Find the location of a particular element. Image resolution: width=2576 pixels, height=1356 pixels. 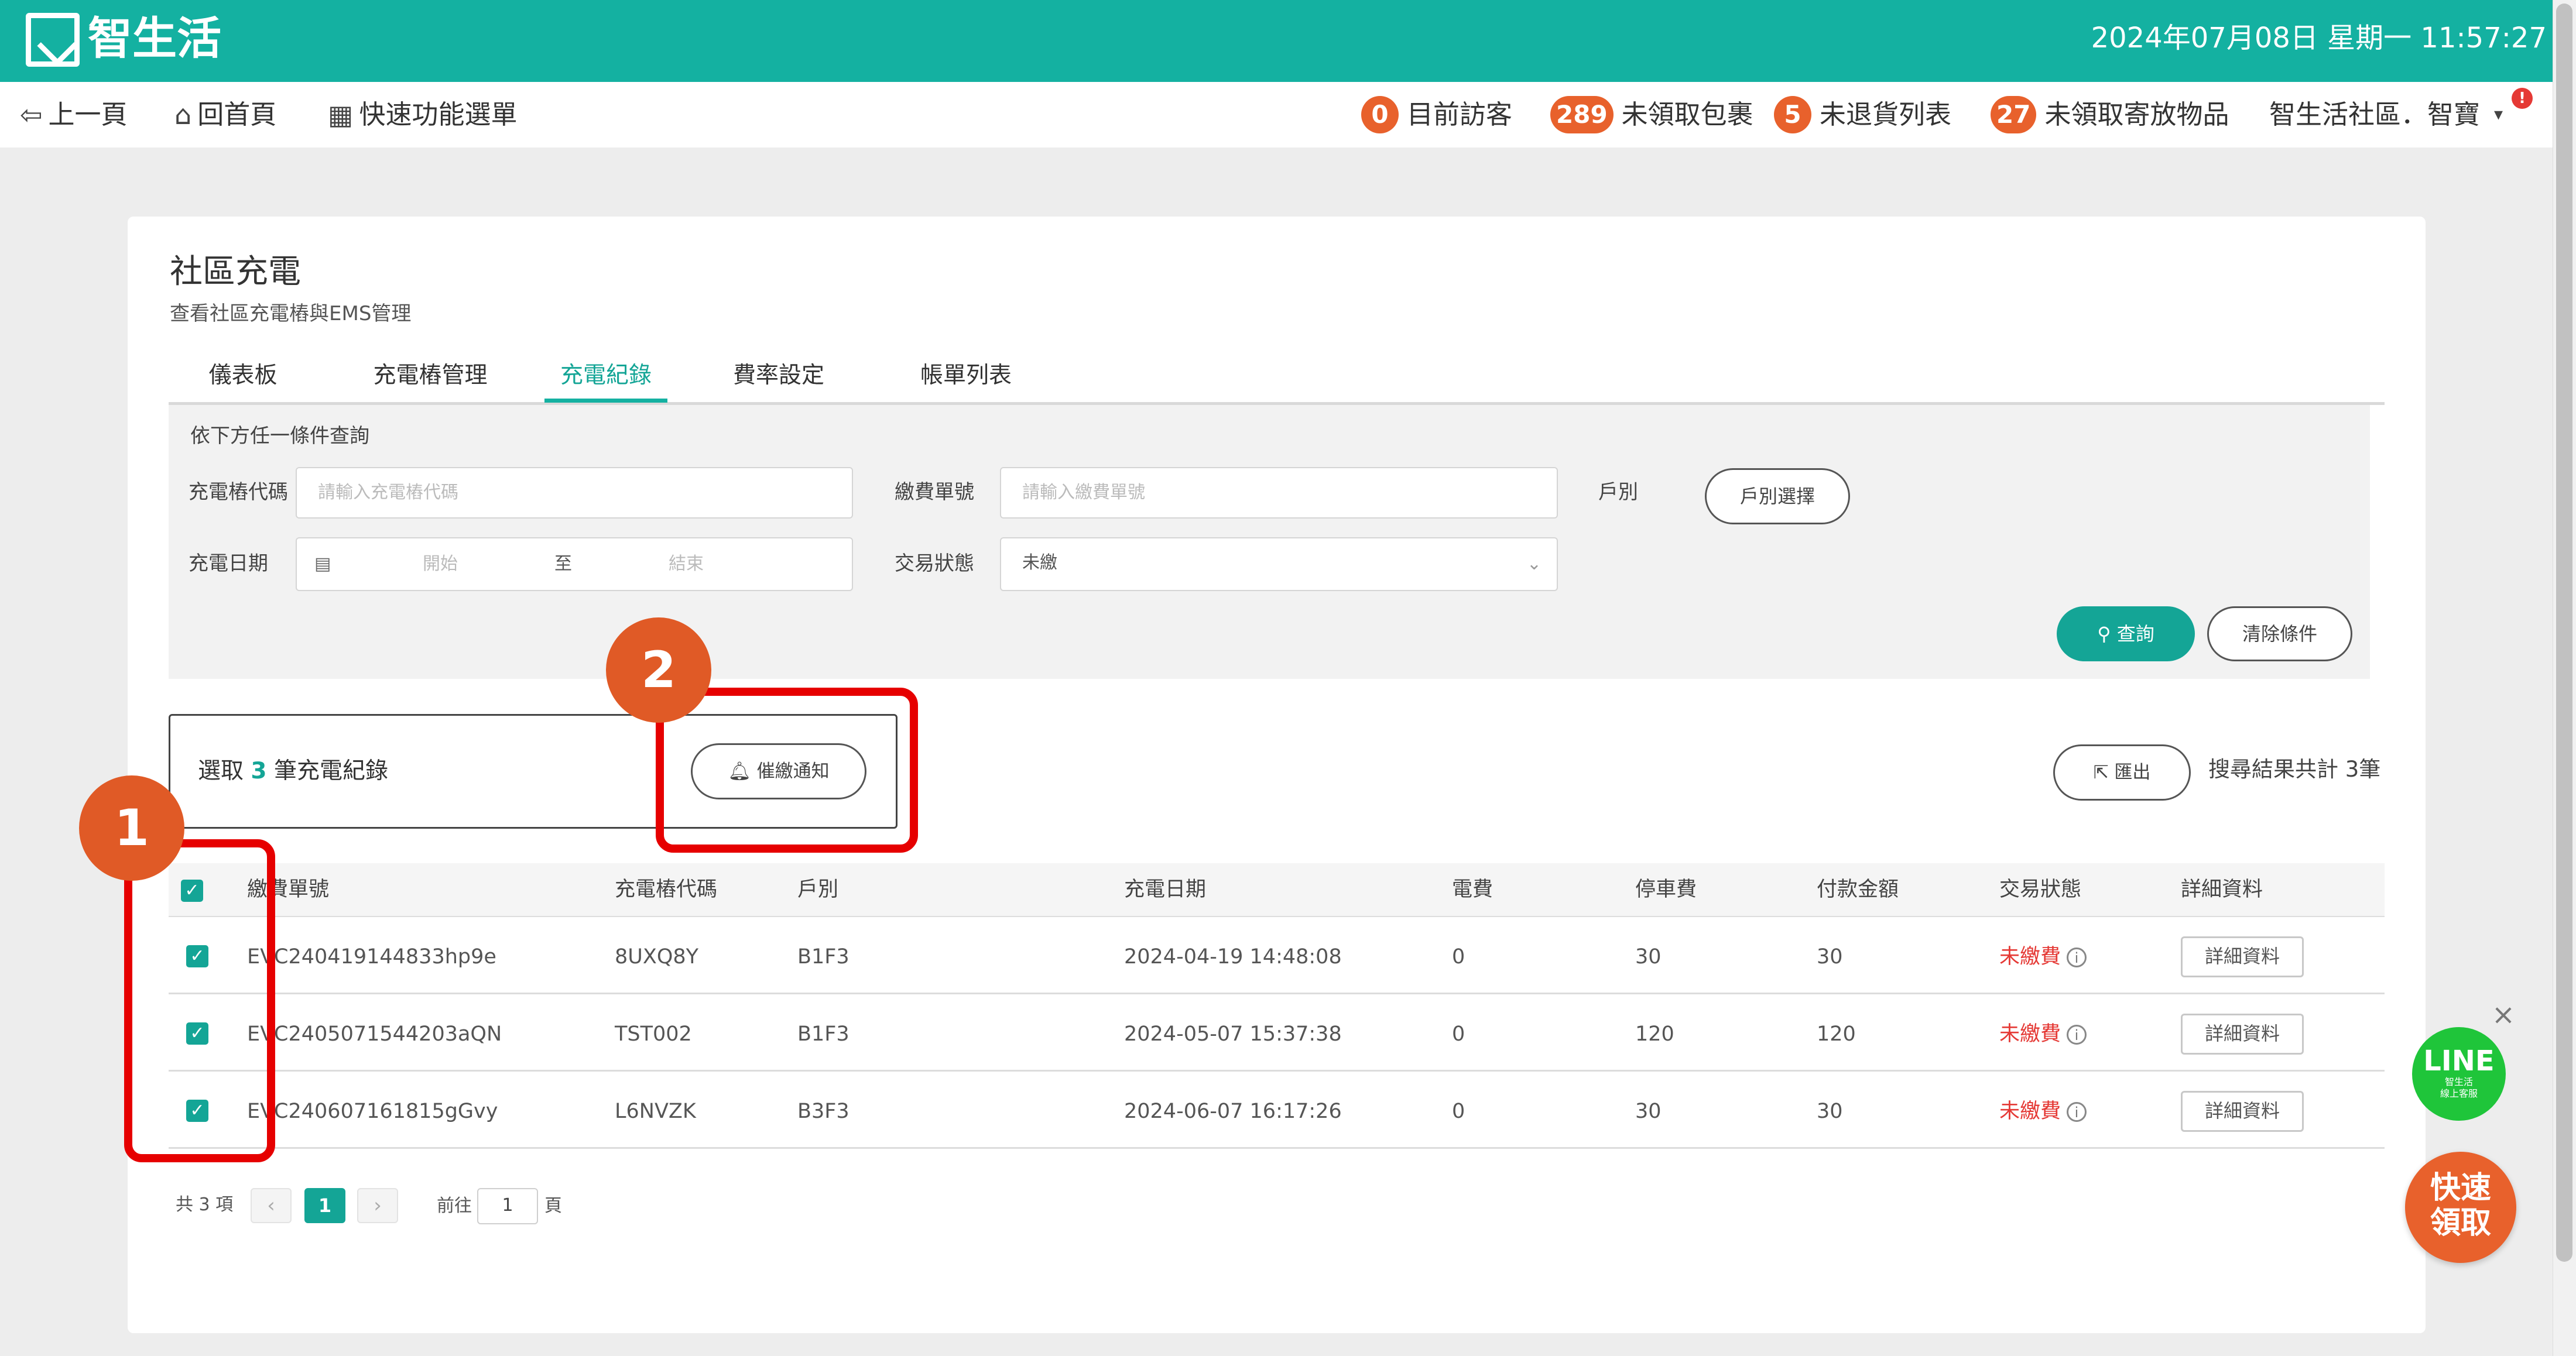

date-end: 結束 is located at coordinates (686, 564).